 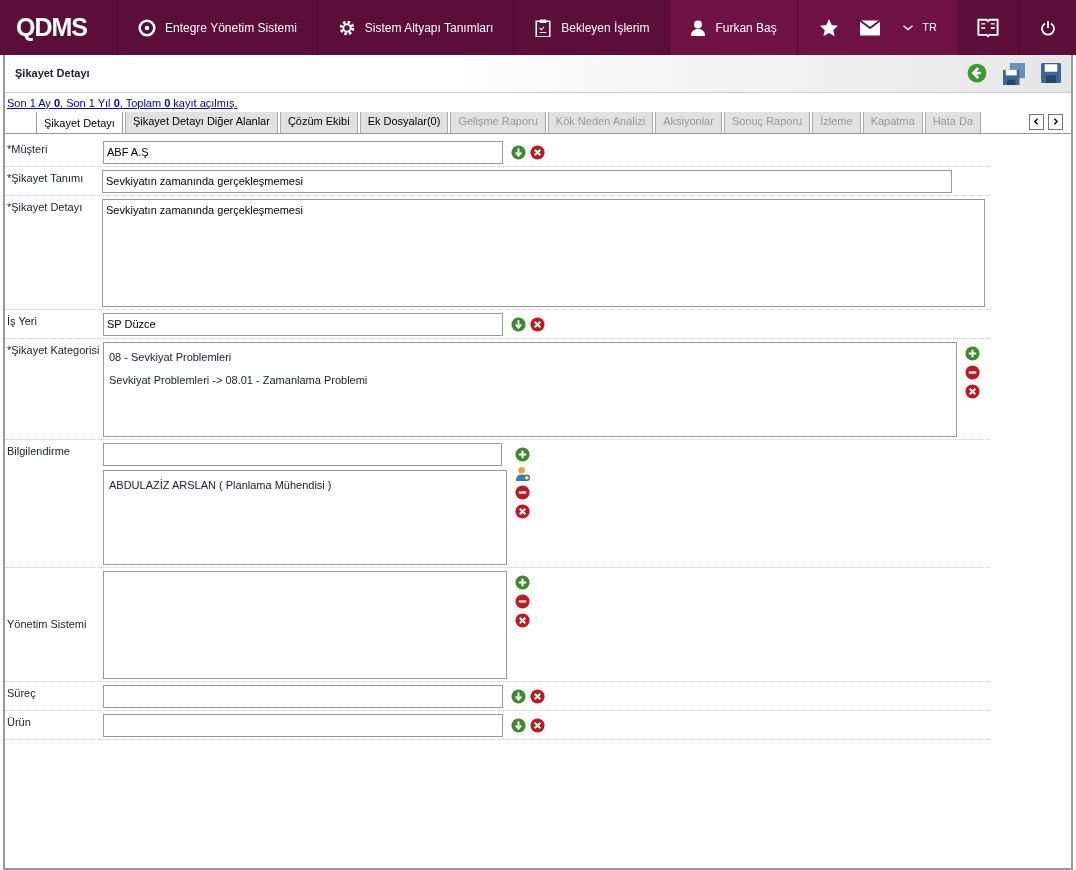 I want to click on chevron-left-icon, so click(x=1036, y=121).